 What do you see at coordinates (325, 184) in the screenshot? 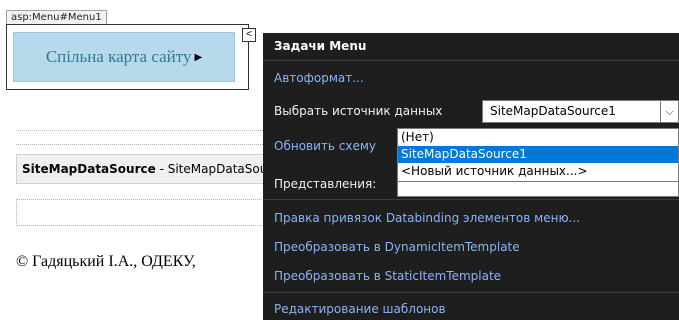
I see `views-label: Представления:` at bounding box center [325, 184].